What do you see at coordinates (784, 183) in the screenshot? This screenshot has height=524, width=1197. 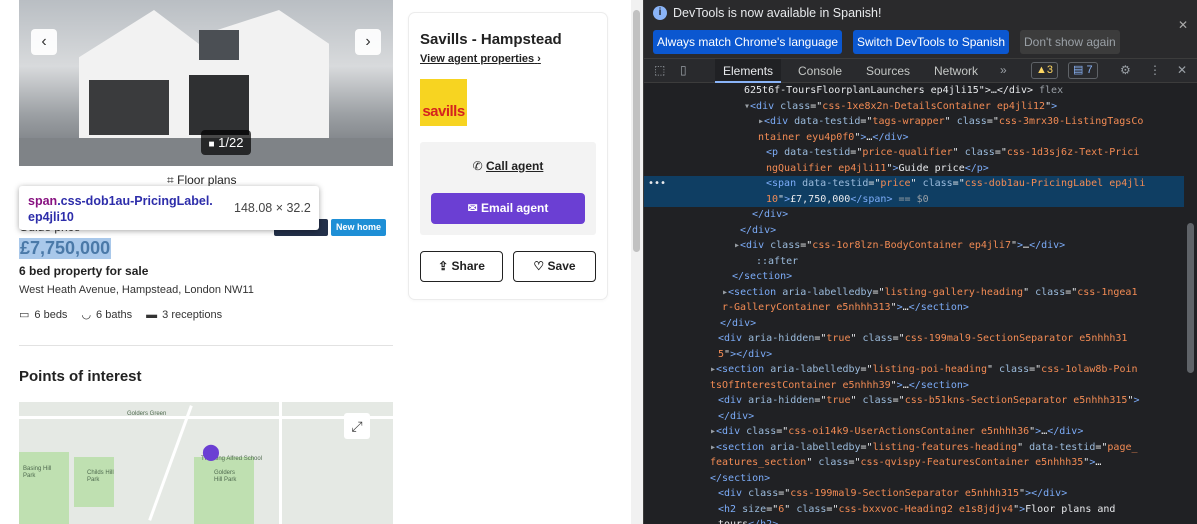 I see `dom-token: <span` at bounding box center [784, 183].